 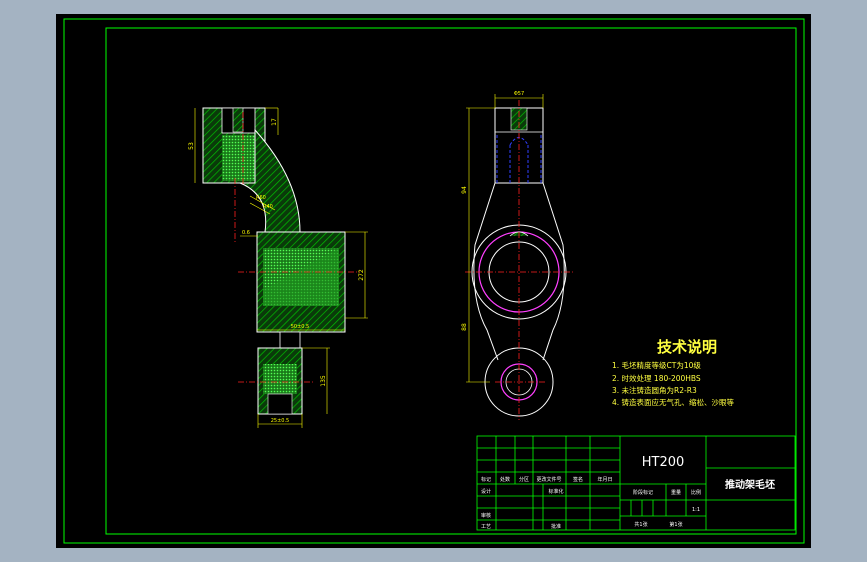 I want to click on review-label: 审核, so click(x=486, y=515).